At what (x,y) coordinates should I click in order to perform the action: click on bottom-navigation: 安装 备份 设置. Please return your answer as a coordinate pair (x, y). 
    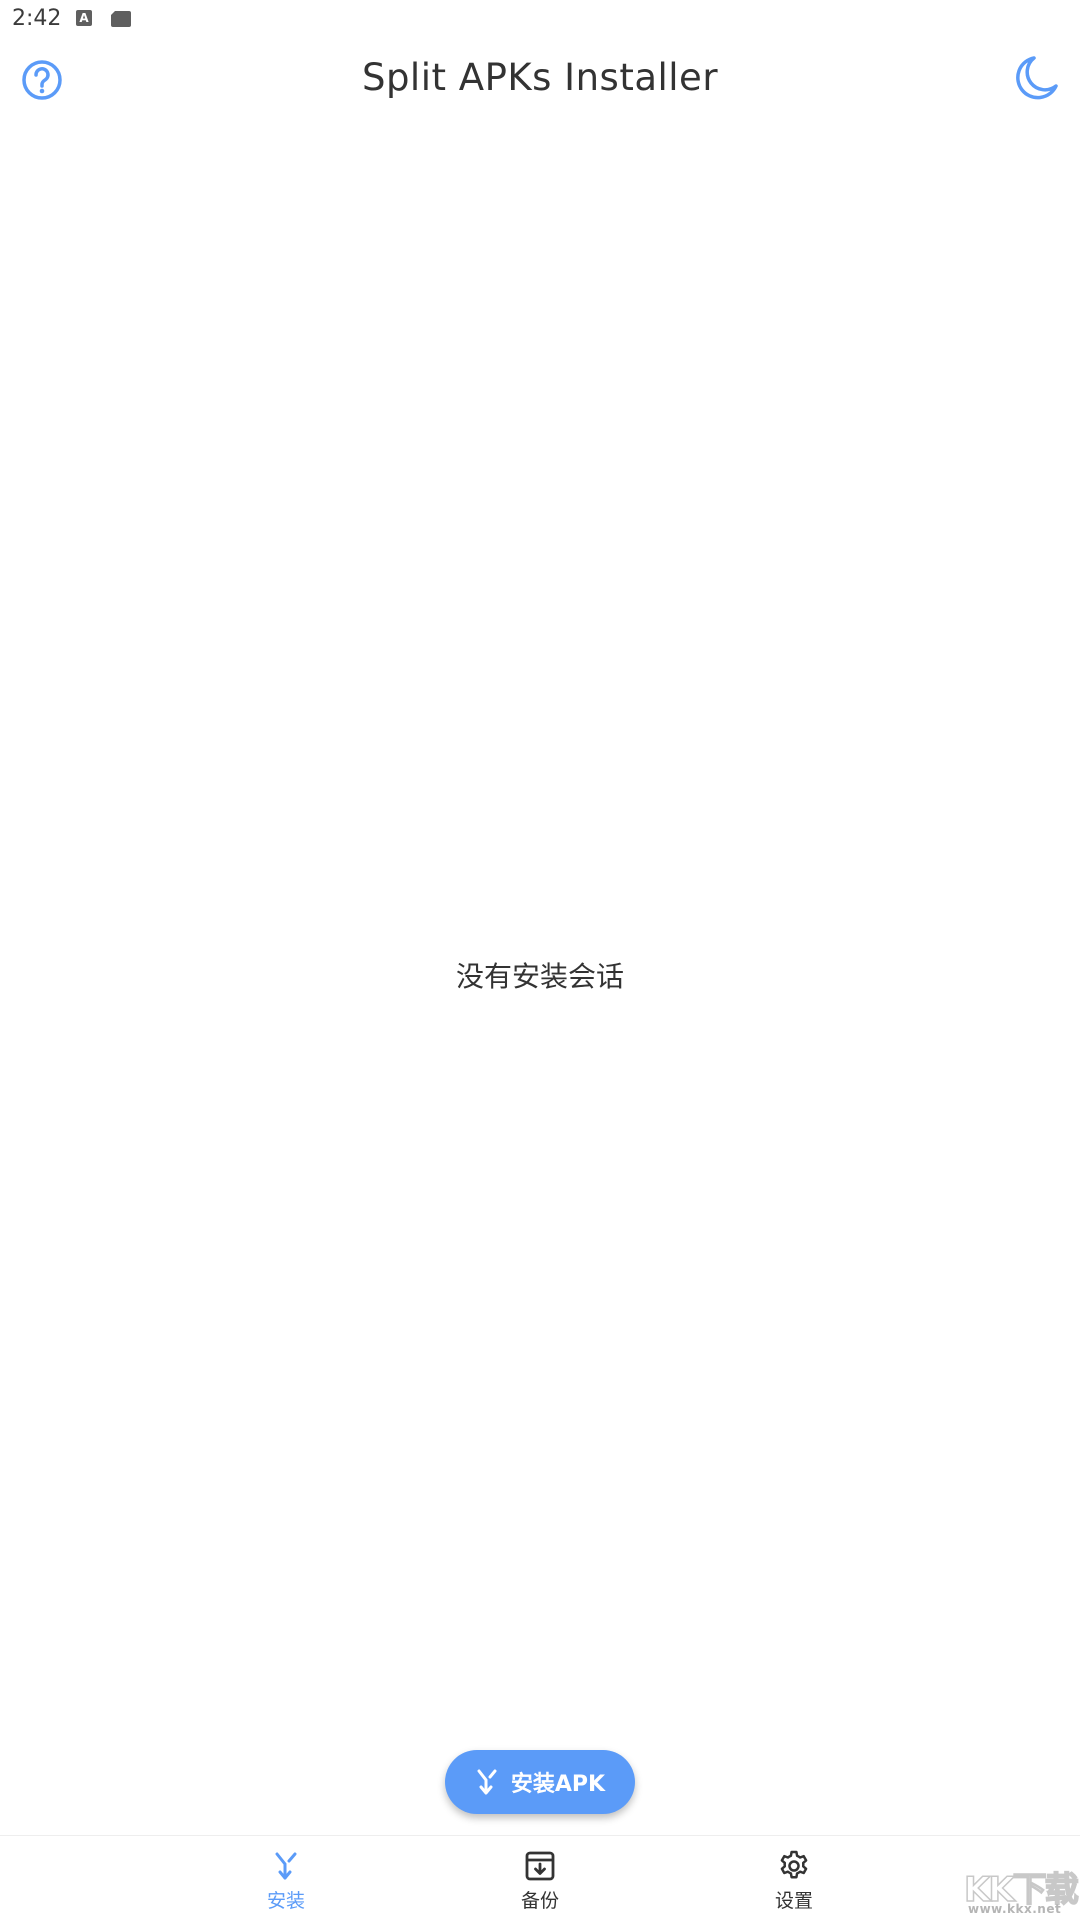
    Looking at the image, I should click on (540, 1877).